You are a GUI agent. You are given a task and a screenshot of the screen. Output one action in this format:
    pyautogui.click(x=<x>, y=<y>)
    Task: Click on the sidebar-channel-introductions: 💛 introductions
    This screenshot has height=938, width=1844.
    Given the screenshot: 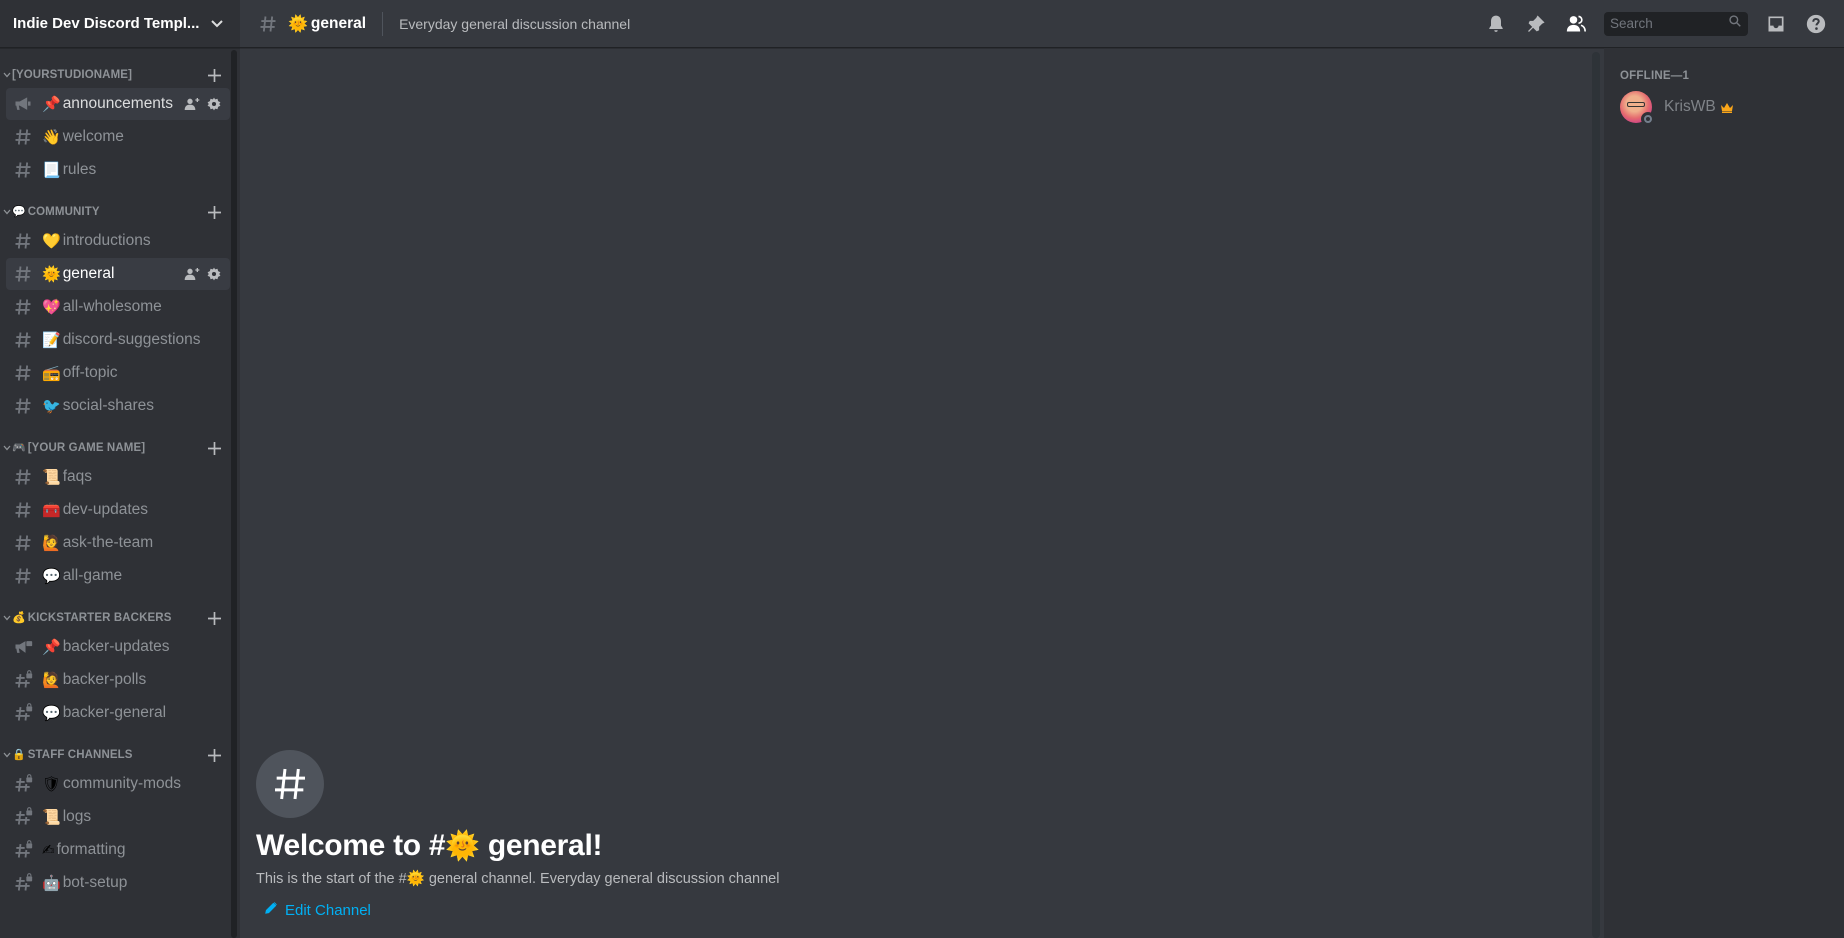 What is the action you would take?
    pyautogui.click(x=118, y=241)
    